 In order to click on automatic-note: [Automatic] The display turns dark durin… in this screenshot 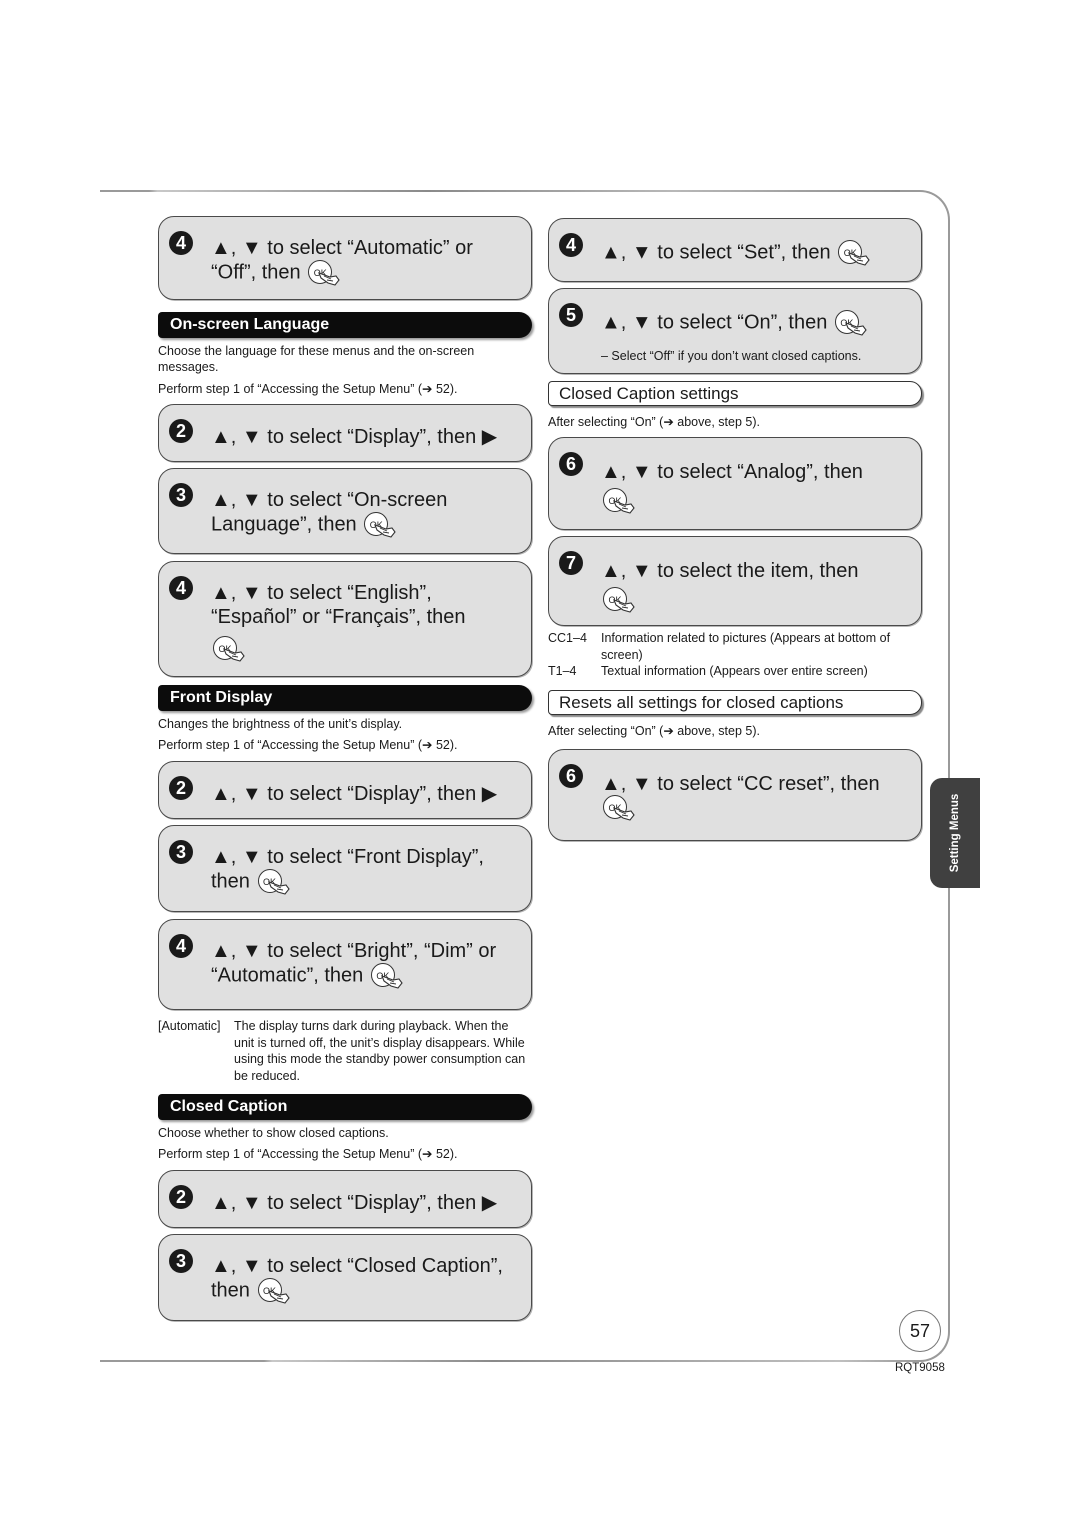, I will do `click(344, 1051)`.